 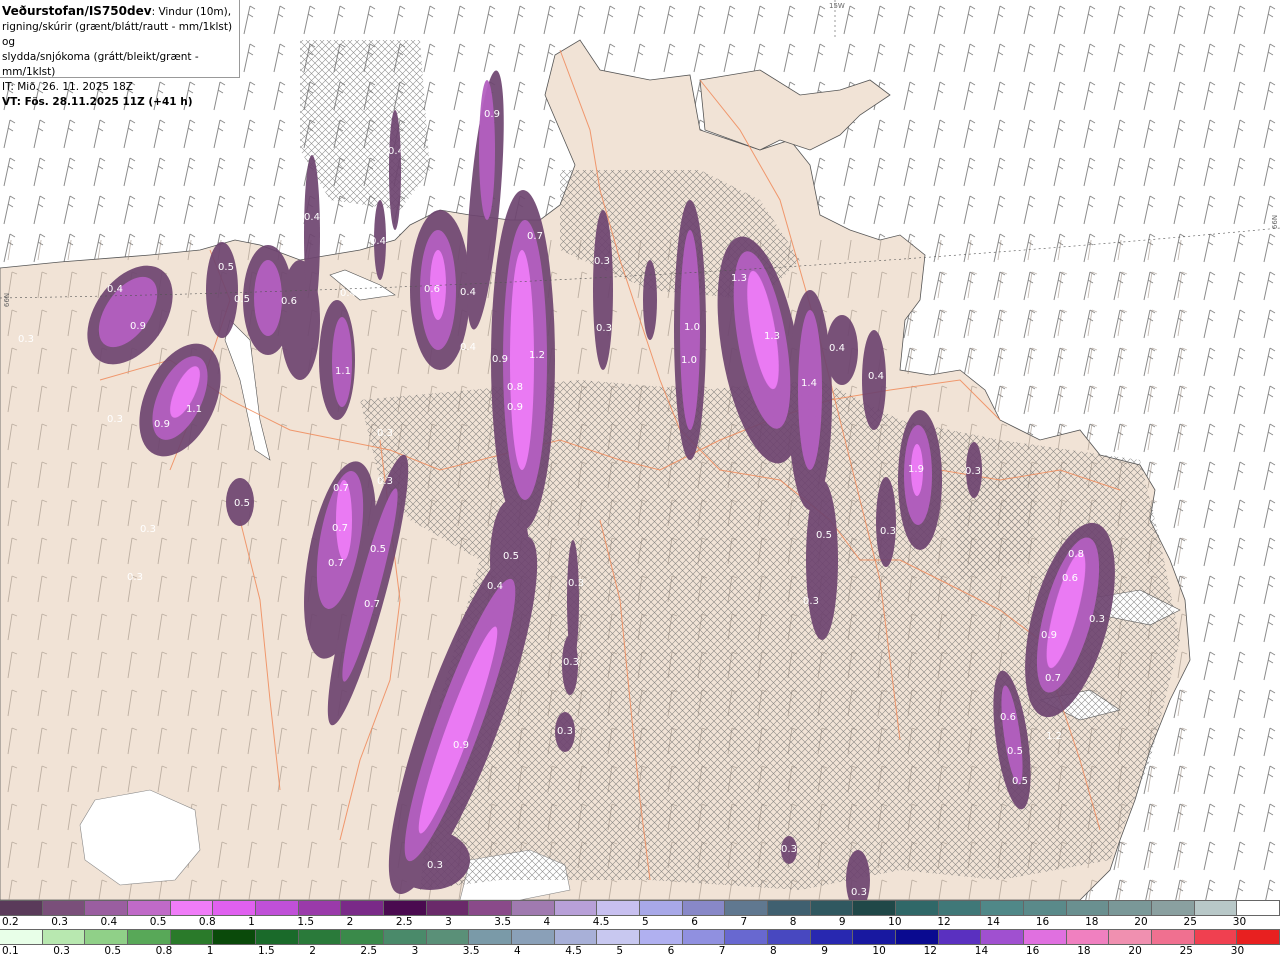 I want to click on scale-label: 9, so click(x=842, y=922).